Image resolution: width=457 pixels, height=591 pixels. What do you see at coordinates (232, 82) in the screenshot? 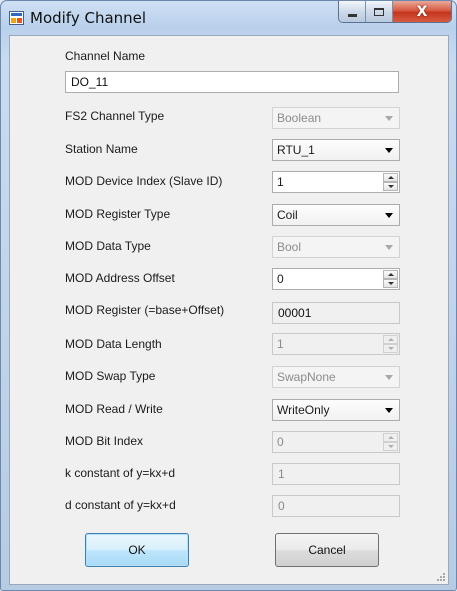
I see `channel-name-input: DO_11` at bounding box center [232, 82].